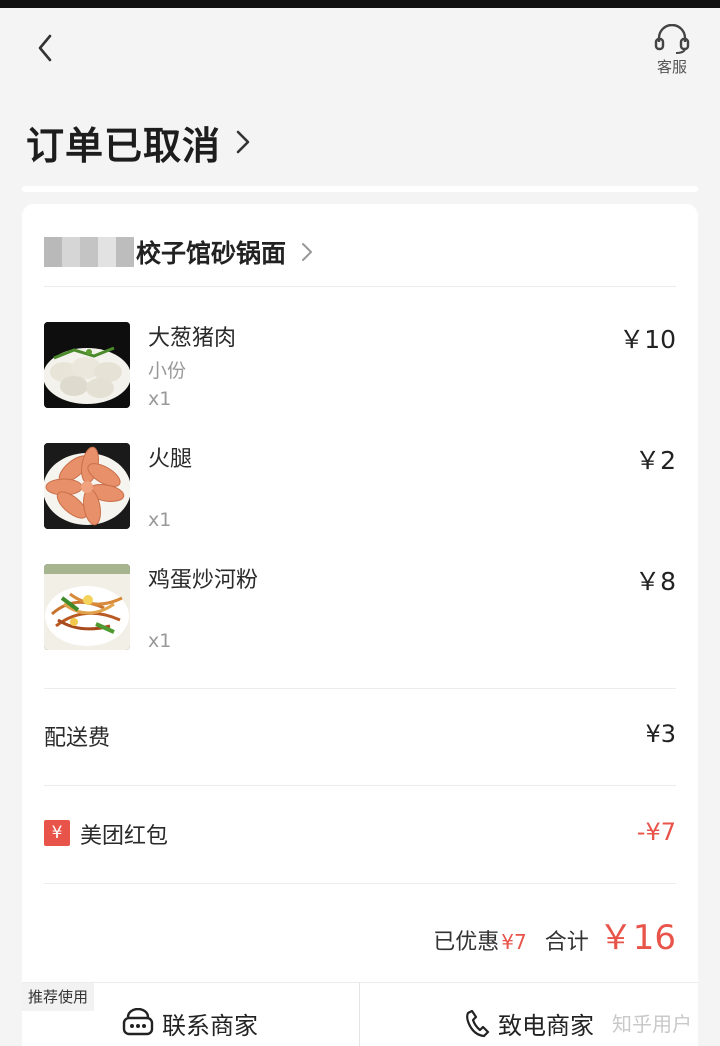 The image size is (720, 1046). What do you see at coordinates (566, 942) in the screenshot?
I see `total-label: 合计` at bounding box center [566, 942].